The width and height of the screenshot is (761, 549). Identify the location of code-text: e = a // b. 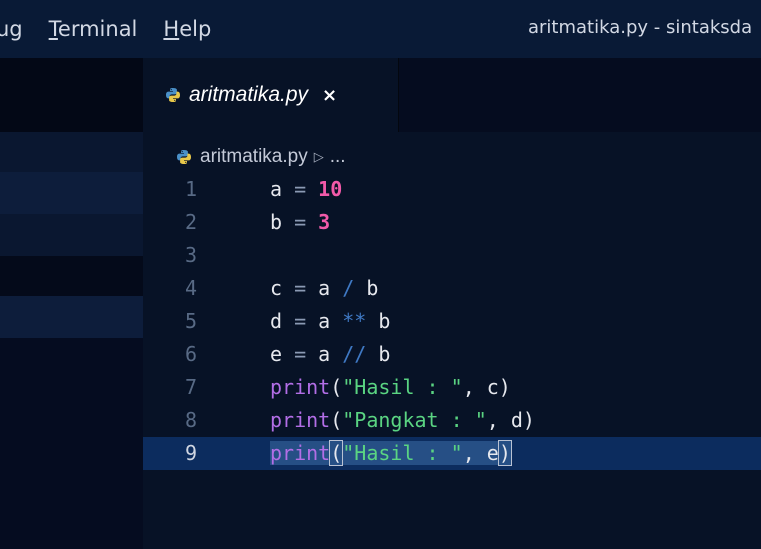
(330, 354).